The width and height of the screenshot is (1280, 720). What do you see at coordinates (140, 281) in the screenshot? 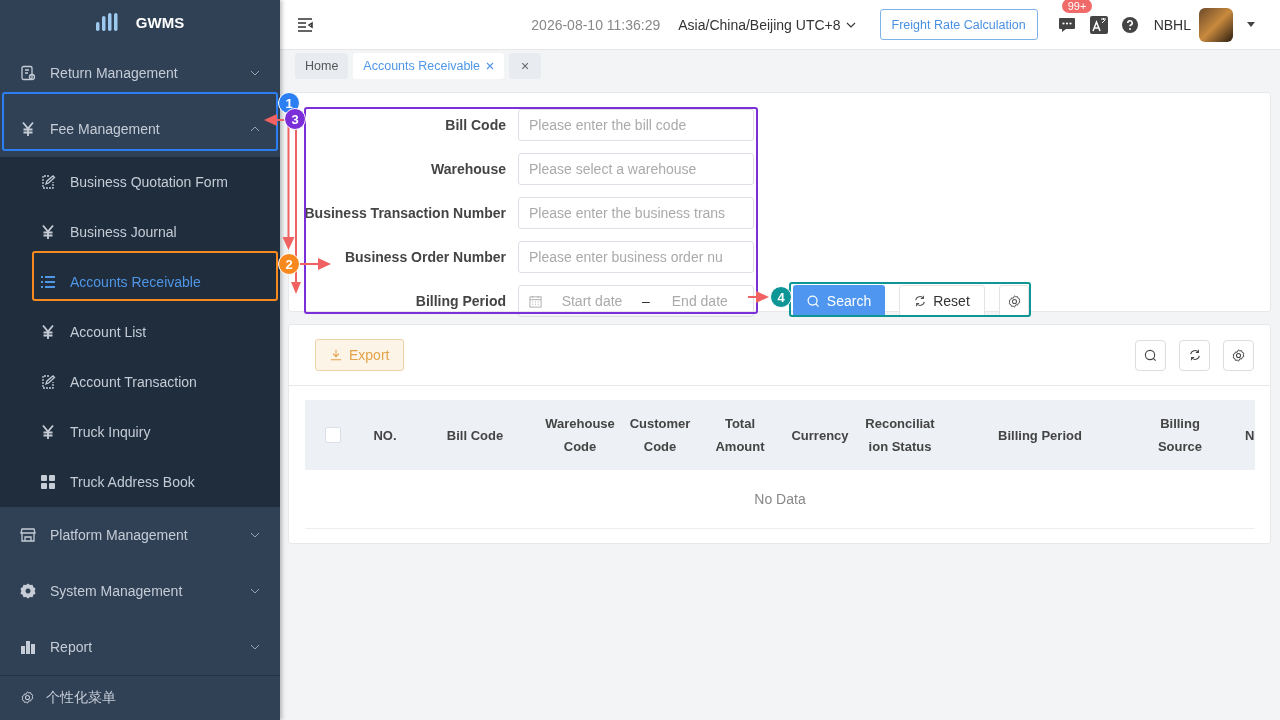
I see `menu-item: Accounts Receivable` at bounding box center [140, 281].